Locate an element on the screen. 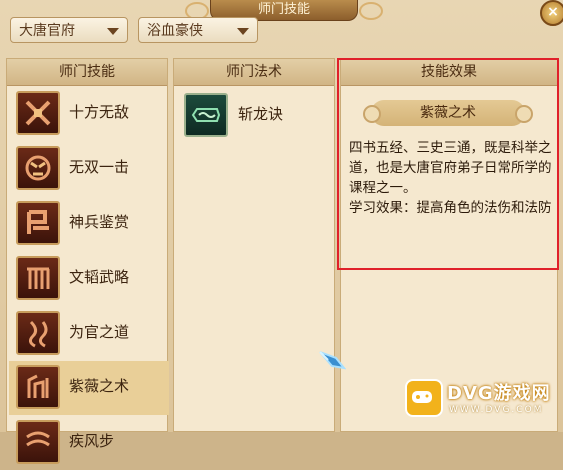  watermark: DVG游戏网 WWW.DVG.COM is located at coordinates (483, 400).